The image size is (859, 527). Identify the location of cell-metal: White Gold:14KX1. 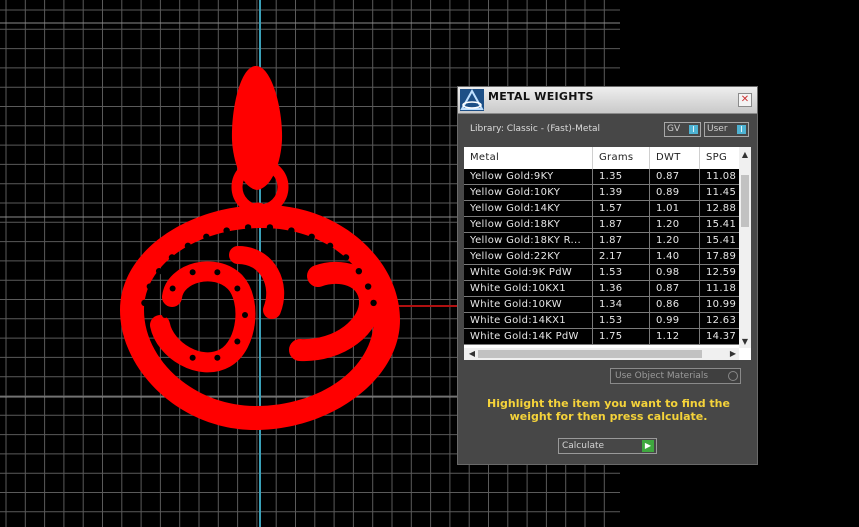
(528, 321).